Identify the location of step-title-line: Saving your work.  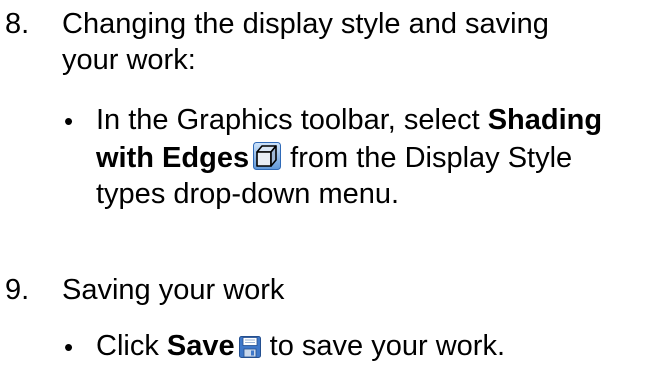
(173, 290).